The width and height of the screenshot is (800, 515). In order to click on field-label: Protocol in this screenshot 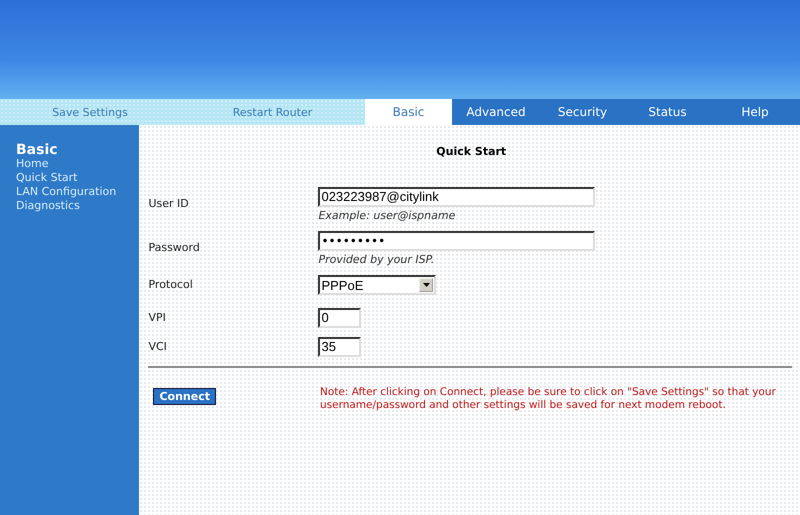, I will do `click(171, 285)`.